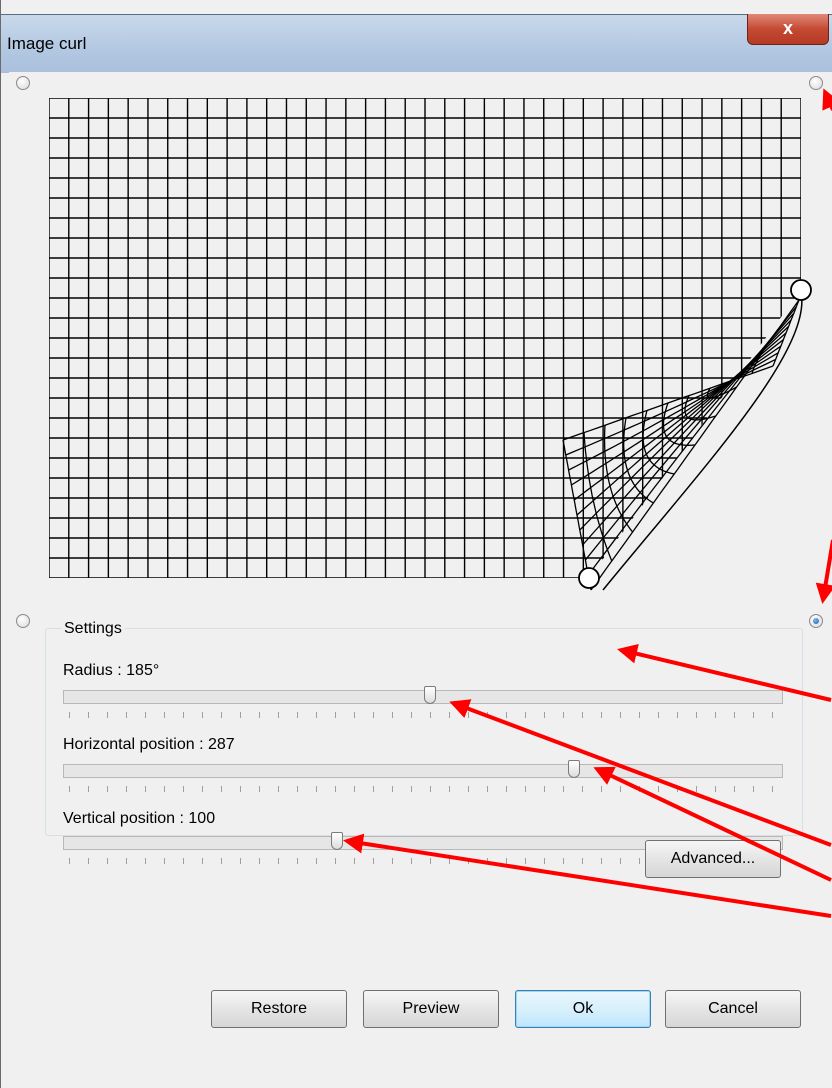  What do you see at coordinates (587, 875) in the screenshot?
I see `arrow-to-vertical-slider` at bounding box center [587, 875].